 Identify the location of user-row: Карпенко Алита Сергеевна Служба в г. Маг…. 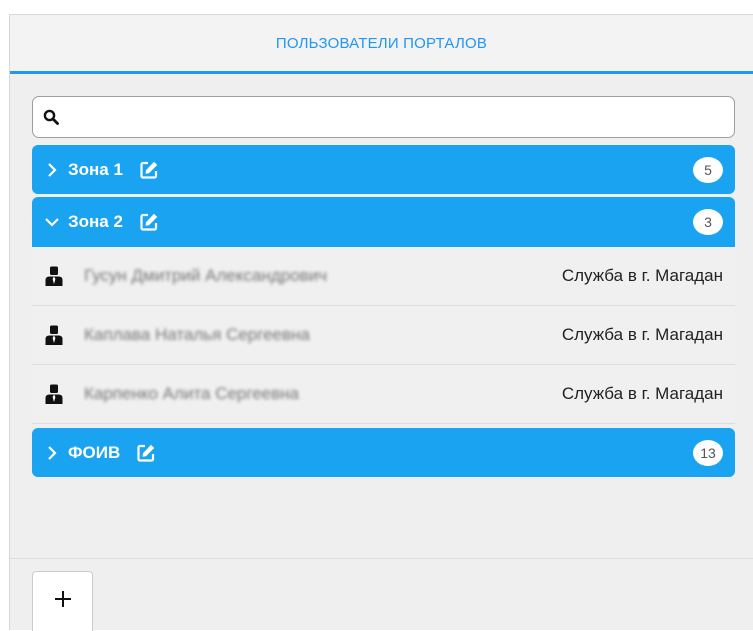
(383, 394).